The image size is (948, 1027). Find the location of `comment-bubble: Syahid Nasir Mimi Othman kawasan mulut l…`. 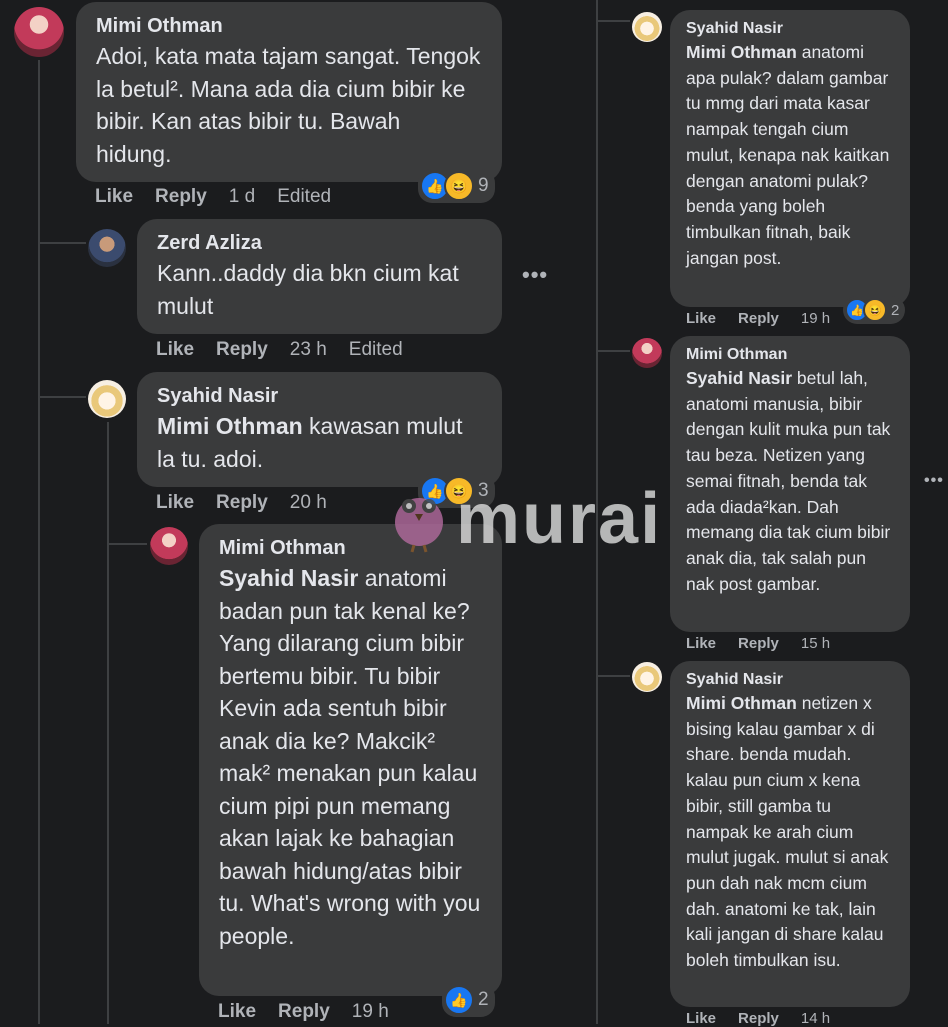

comment-bubble: Syahid Nasir Mimi Othman kawasan mulut l… is located at coordinates (319, 429).